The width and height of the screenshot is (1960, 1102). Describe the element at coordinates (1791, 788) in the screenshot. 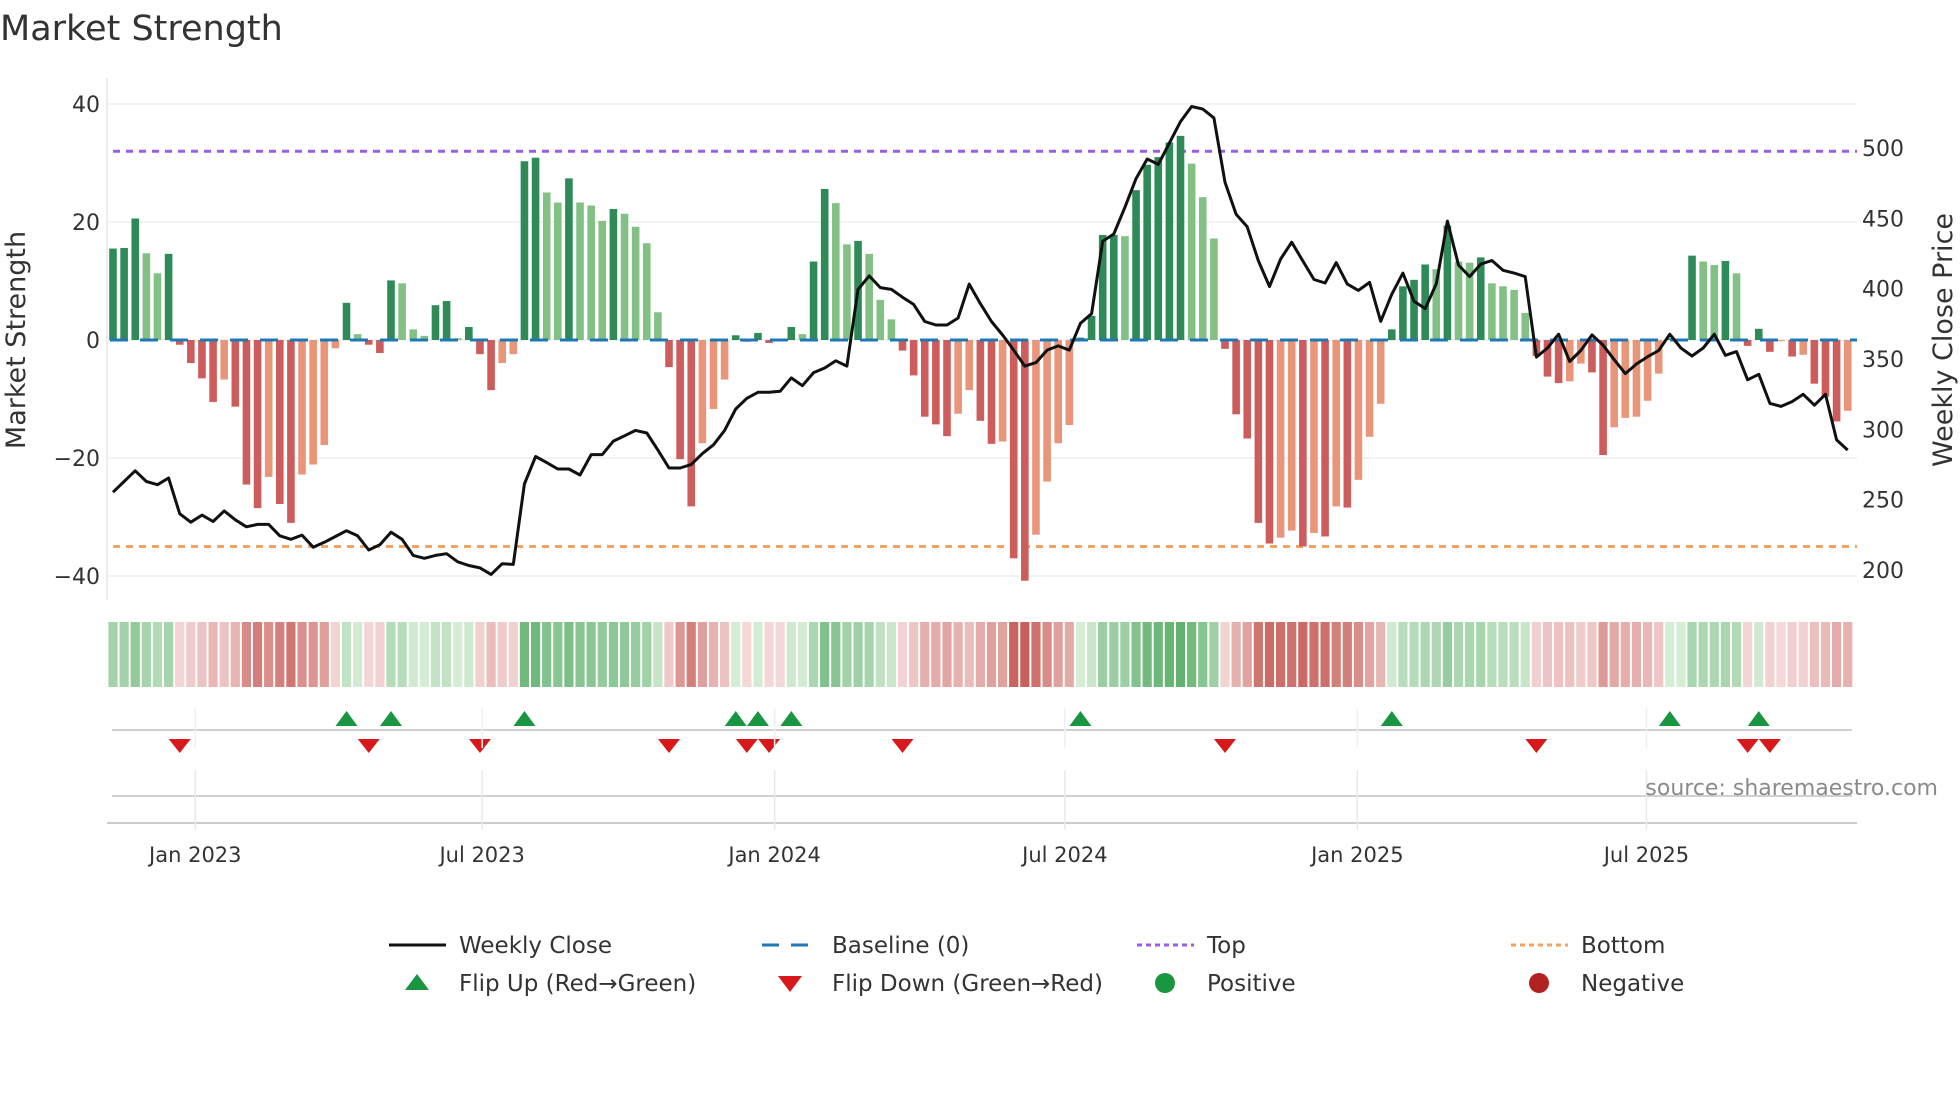

I see `source-credit: source: sharemaestro.com` at that location.